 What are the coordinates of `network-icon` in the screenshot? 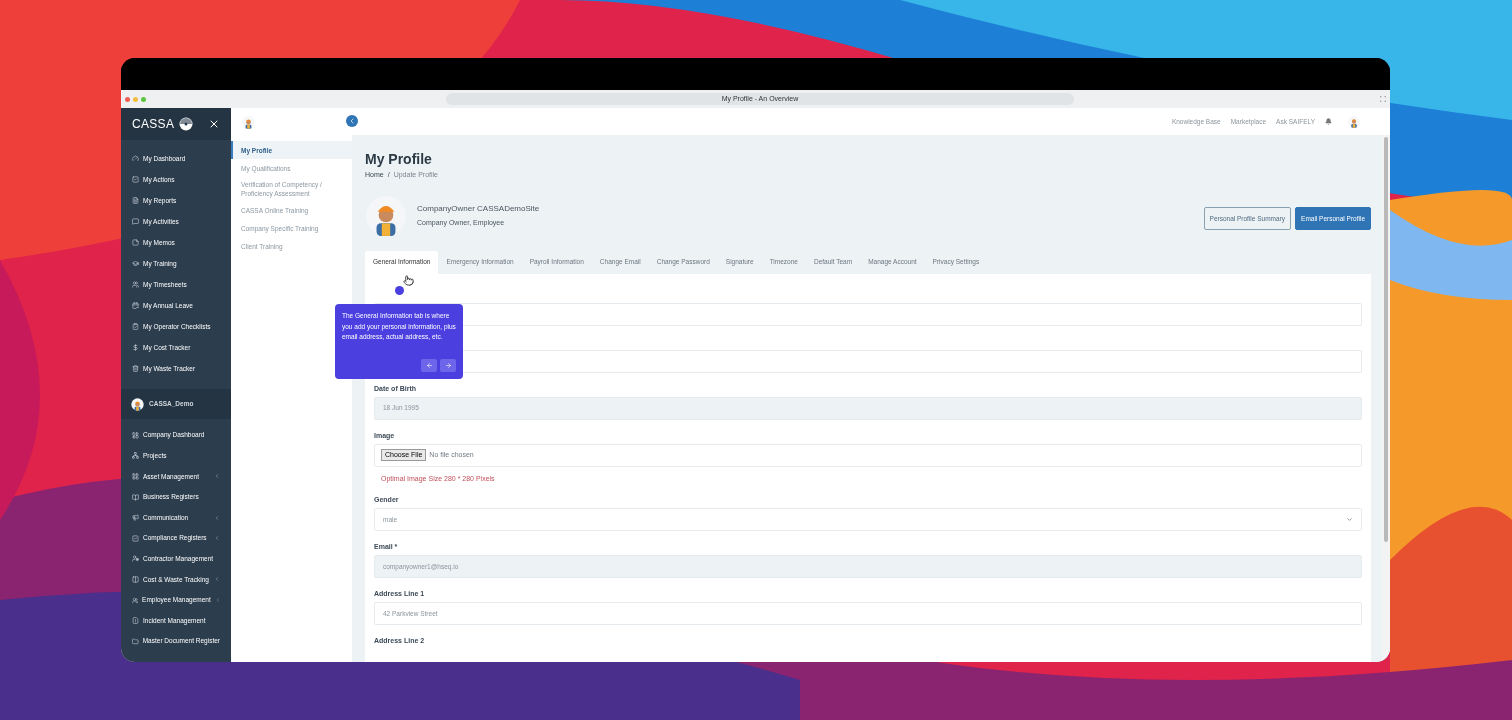 It's located at (135, 456).